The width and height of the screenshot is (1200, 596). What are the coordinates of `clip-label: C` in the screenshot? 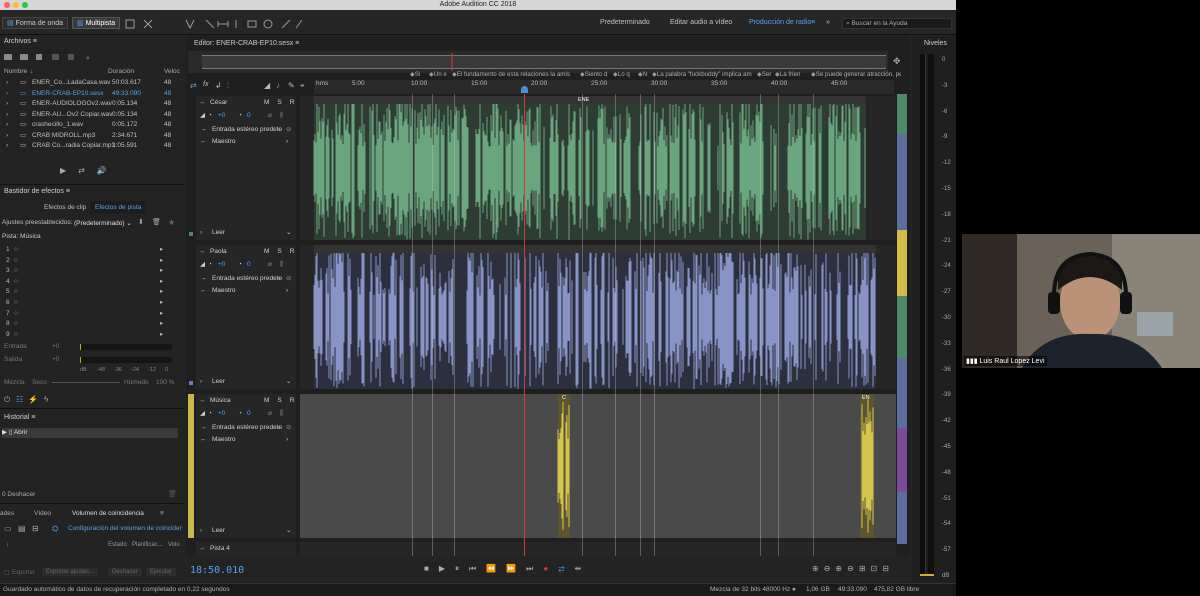 It's located at (564, 398).